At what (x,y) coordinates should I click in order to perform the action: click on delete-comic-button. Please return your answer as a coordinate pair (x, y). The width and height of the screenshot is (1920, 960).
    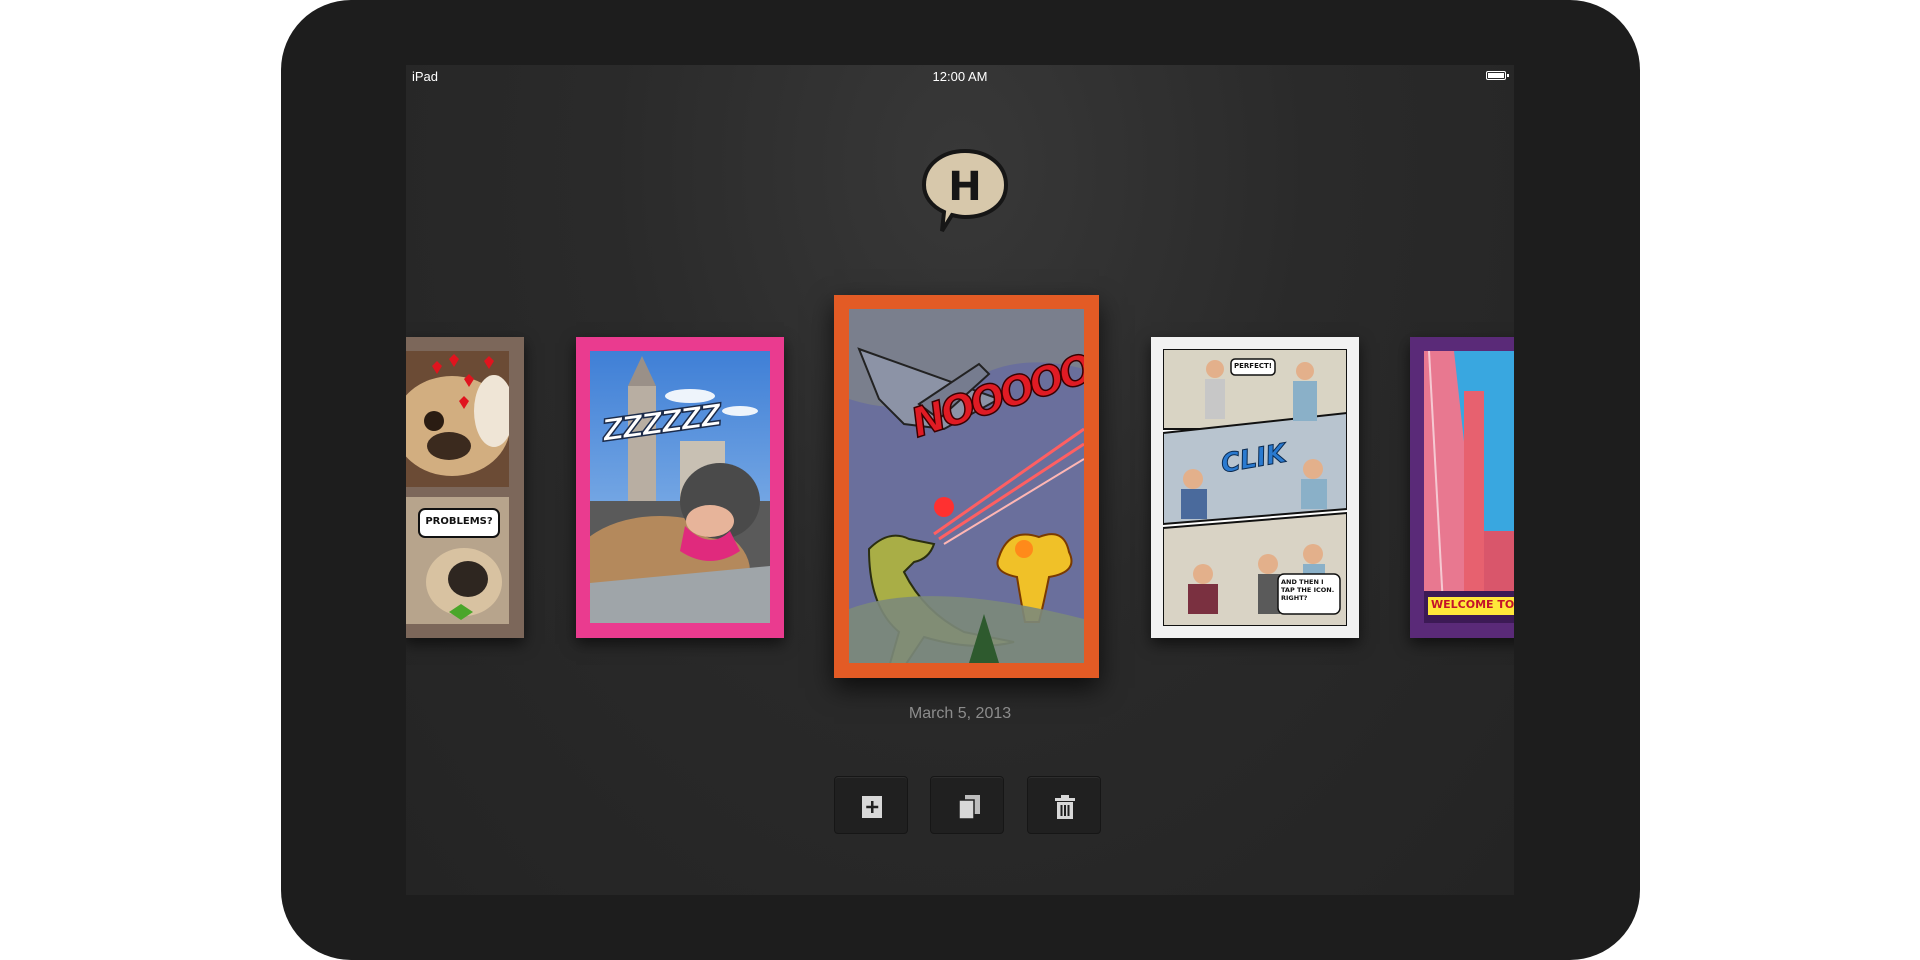
    Looking at the image, I should click on (1064, 805).